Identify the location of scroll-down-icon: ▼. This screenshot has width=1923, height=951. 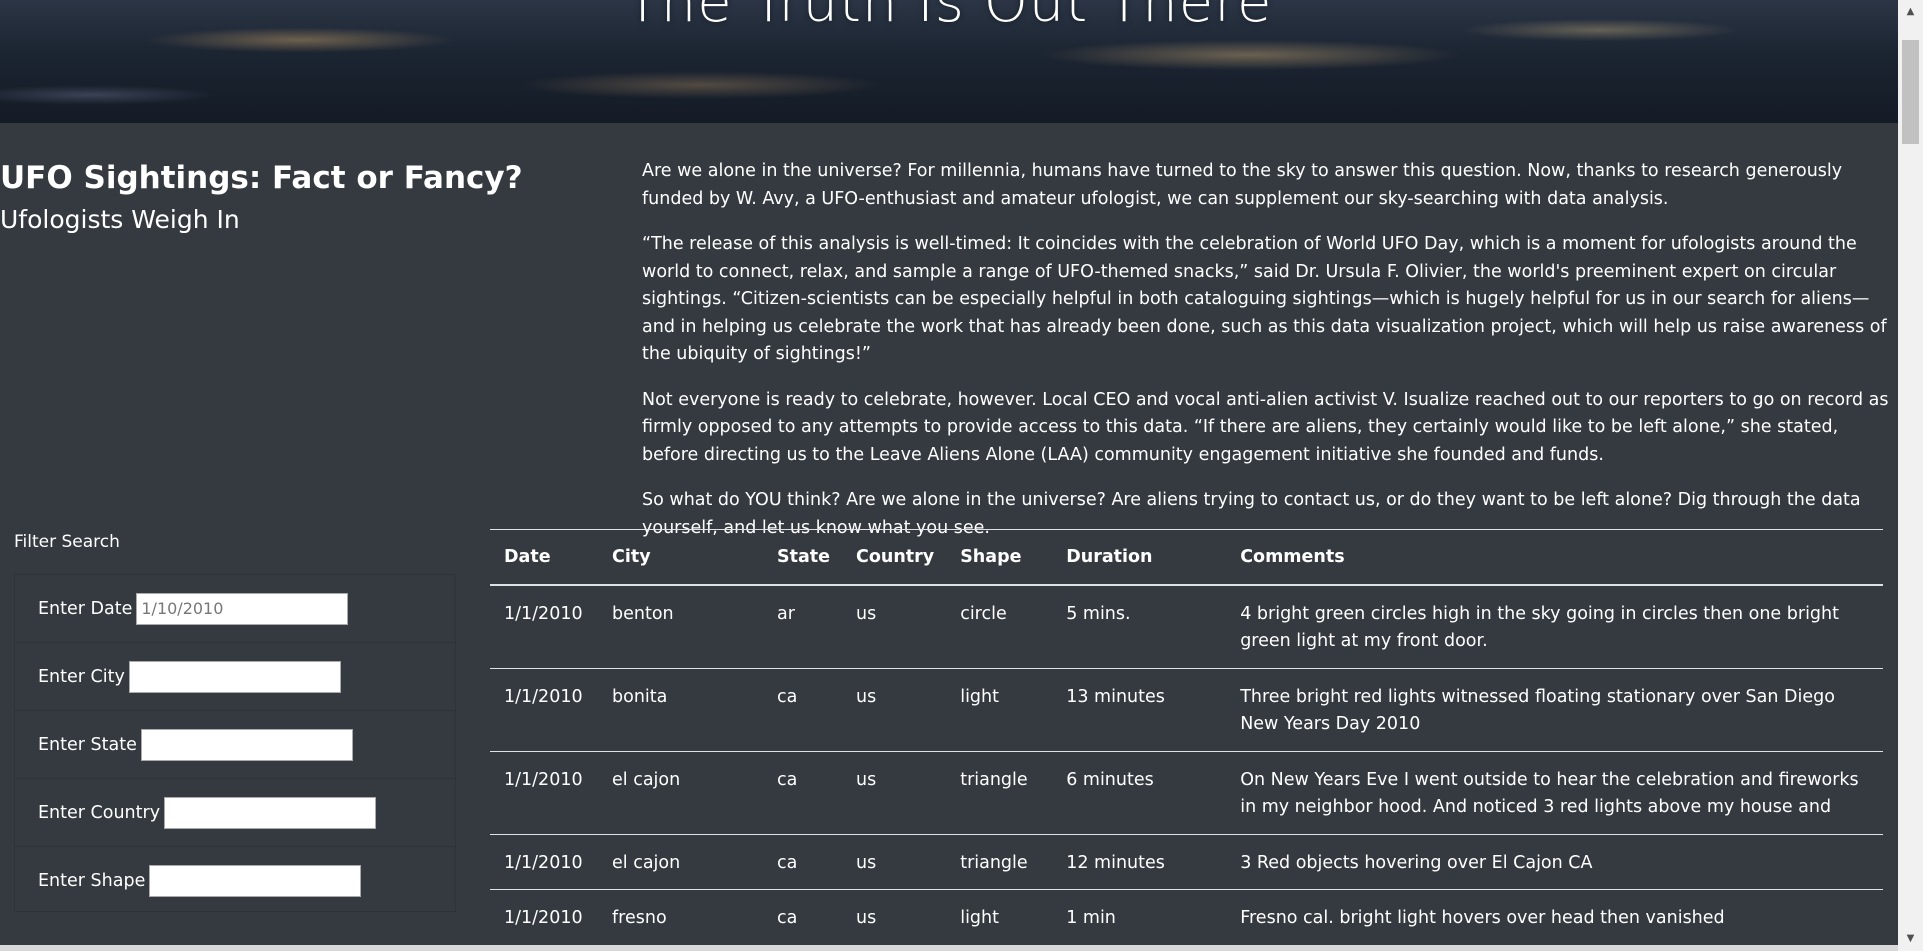
(1910, 939).